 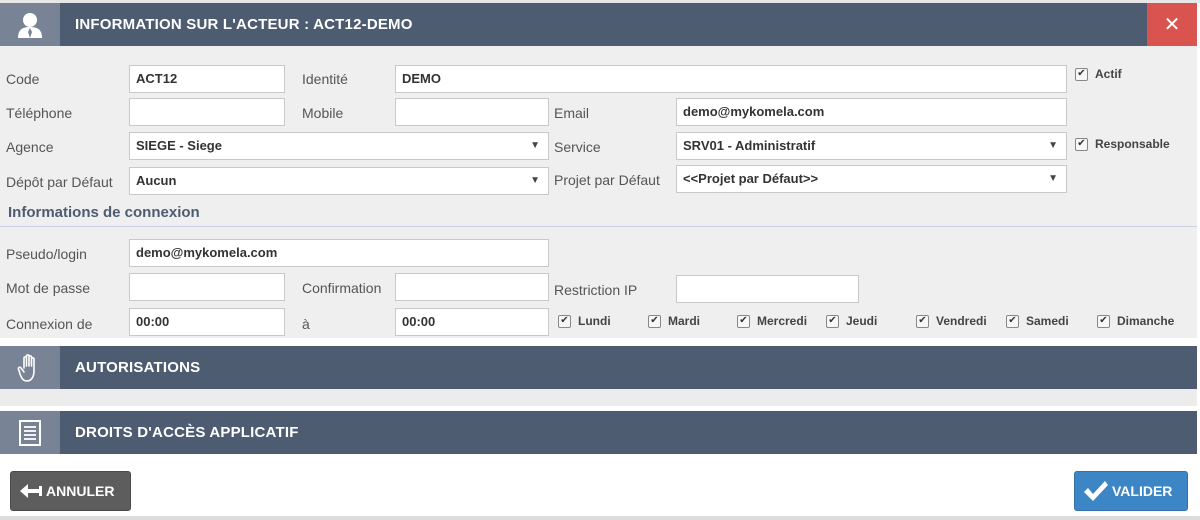 I want to click on section-divider, so click(x=598, y=226).